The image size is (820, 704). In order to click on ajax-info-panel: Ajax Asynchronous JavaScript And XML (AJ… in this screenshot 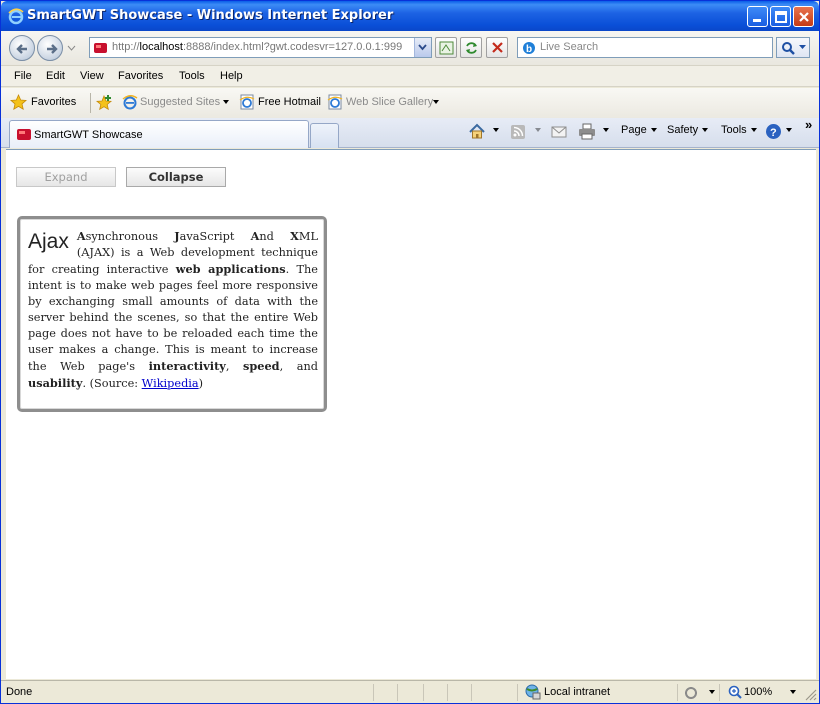, I will do `click(172, 314)`.